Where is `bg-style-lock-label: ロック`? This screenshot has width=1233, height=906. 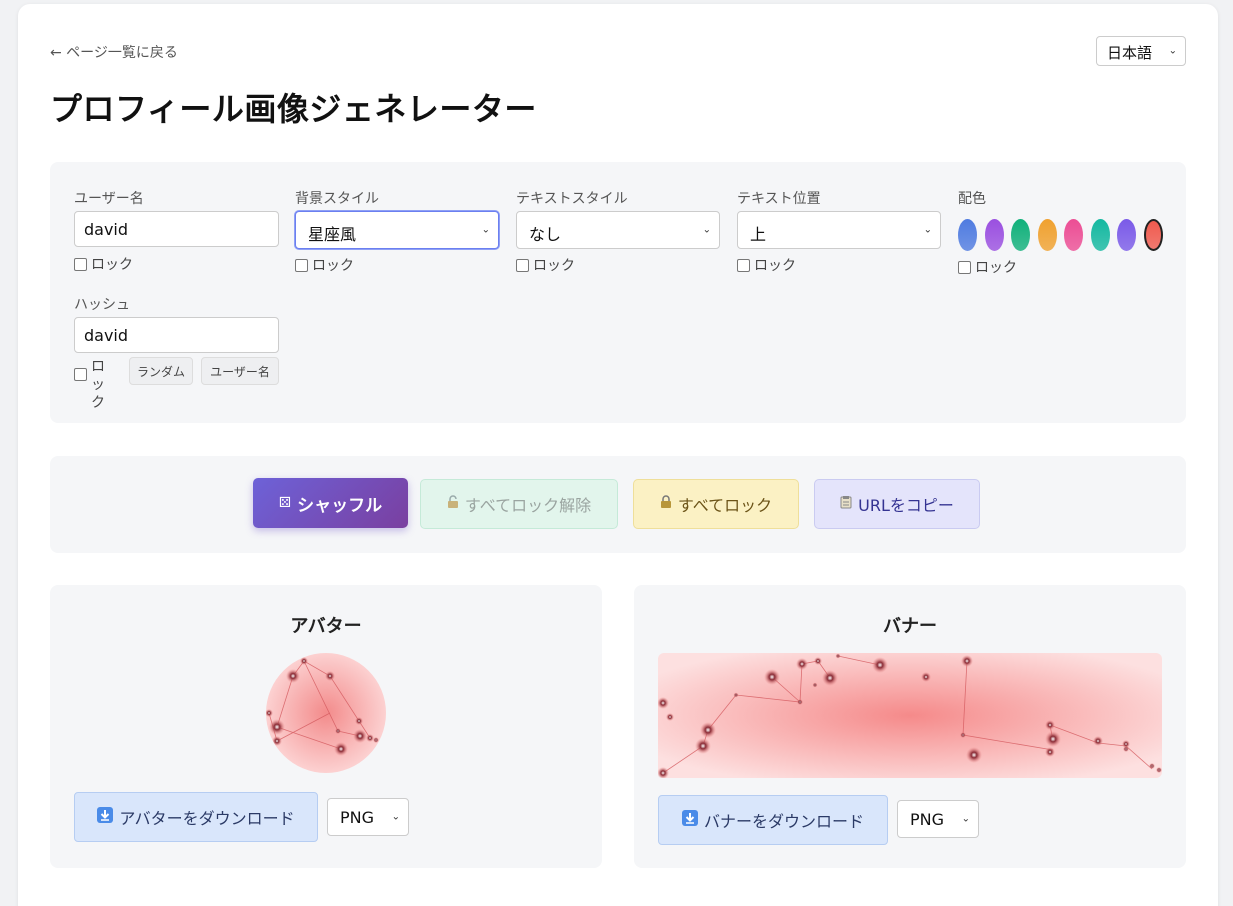 bg-style-lock-label: ロック is located at coordinates (333, 266).